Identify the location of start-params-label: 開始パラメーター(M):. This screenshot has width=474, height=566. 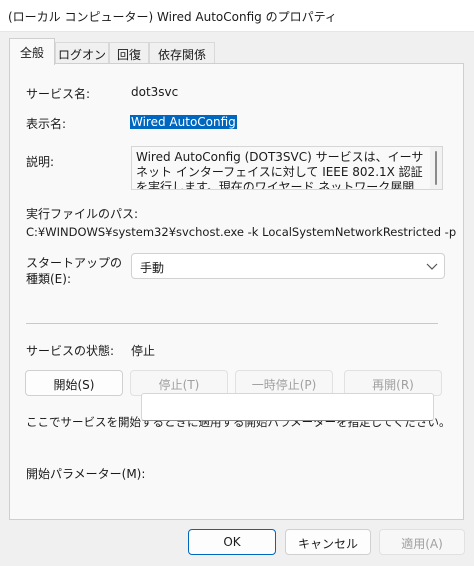
(86, 474).